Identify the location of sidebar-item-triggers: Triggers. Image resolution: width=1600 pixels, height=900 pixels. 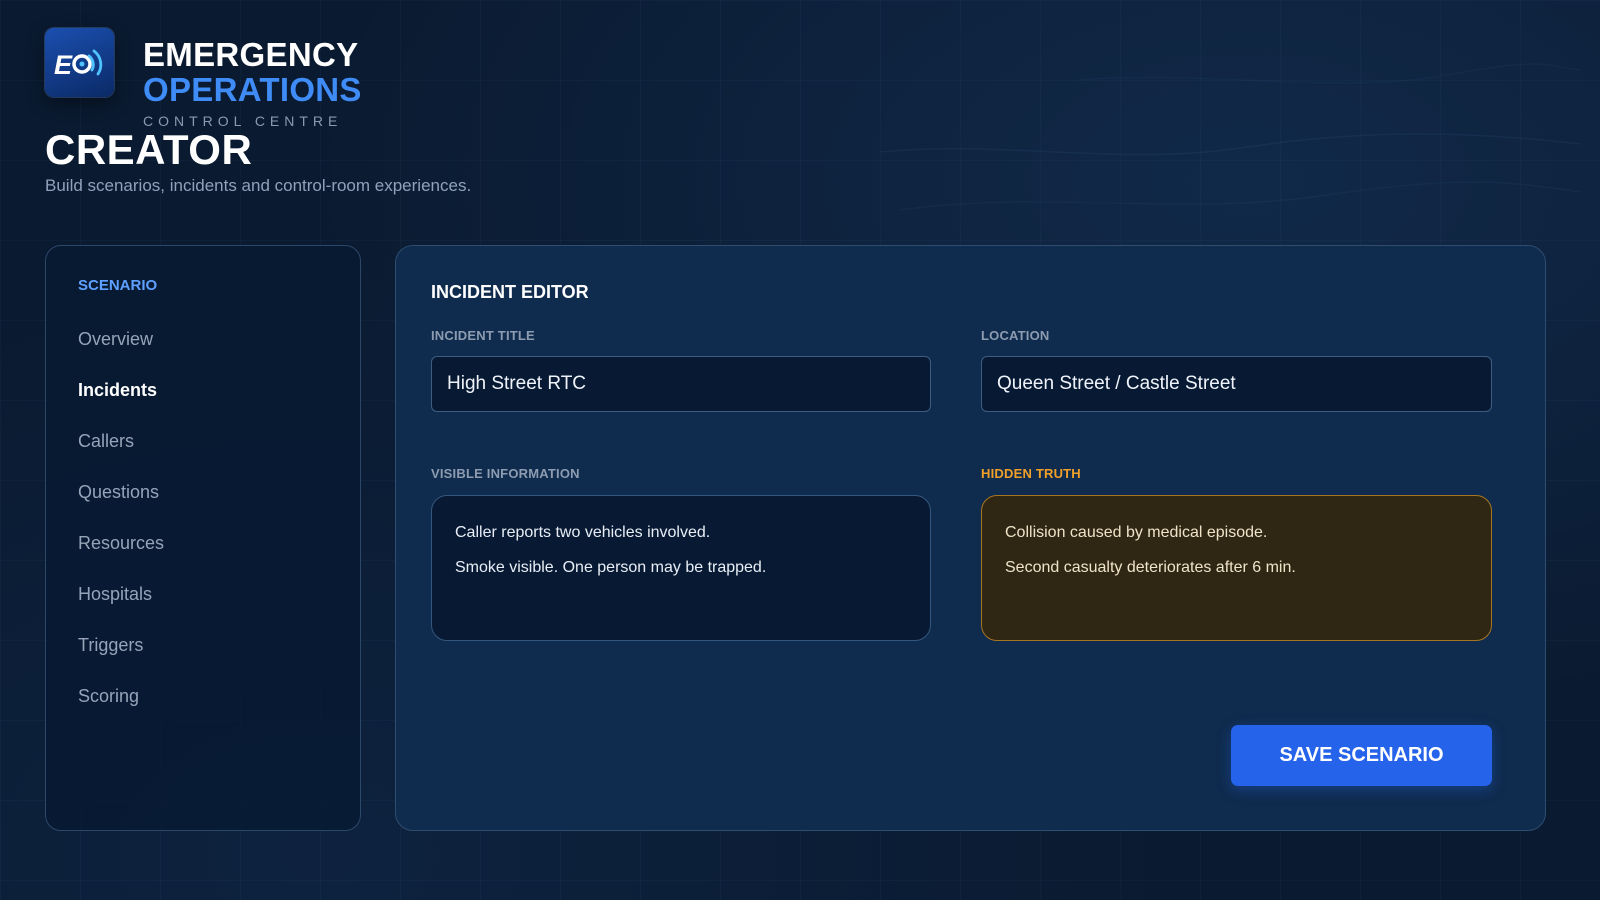
(110, 645).